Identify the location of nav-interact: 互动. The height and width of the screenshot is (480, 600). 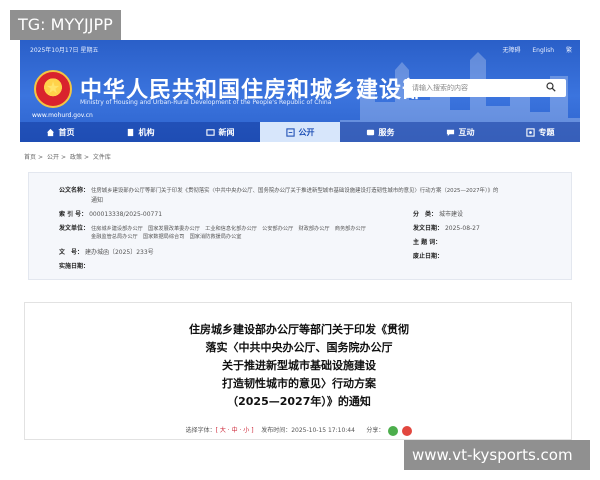
(460, 132).